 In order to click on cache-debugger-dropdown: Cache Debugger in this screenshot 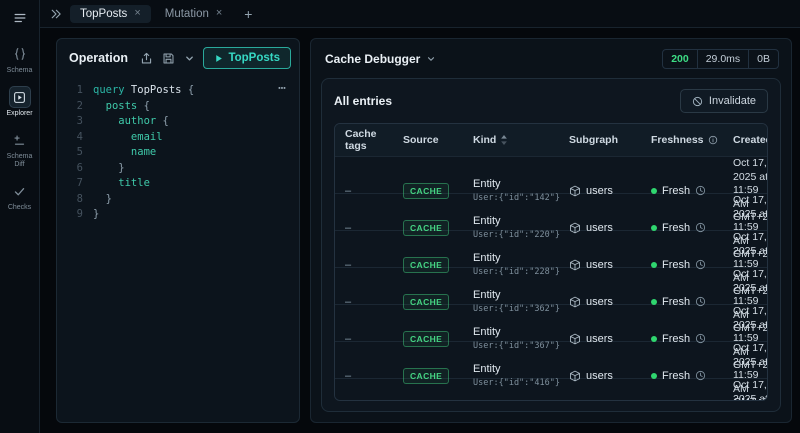, I will do `click(380, 59)`.